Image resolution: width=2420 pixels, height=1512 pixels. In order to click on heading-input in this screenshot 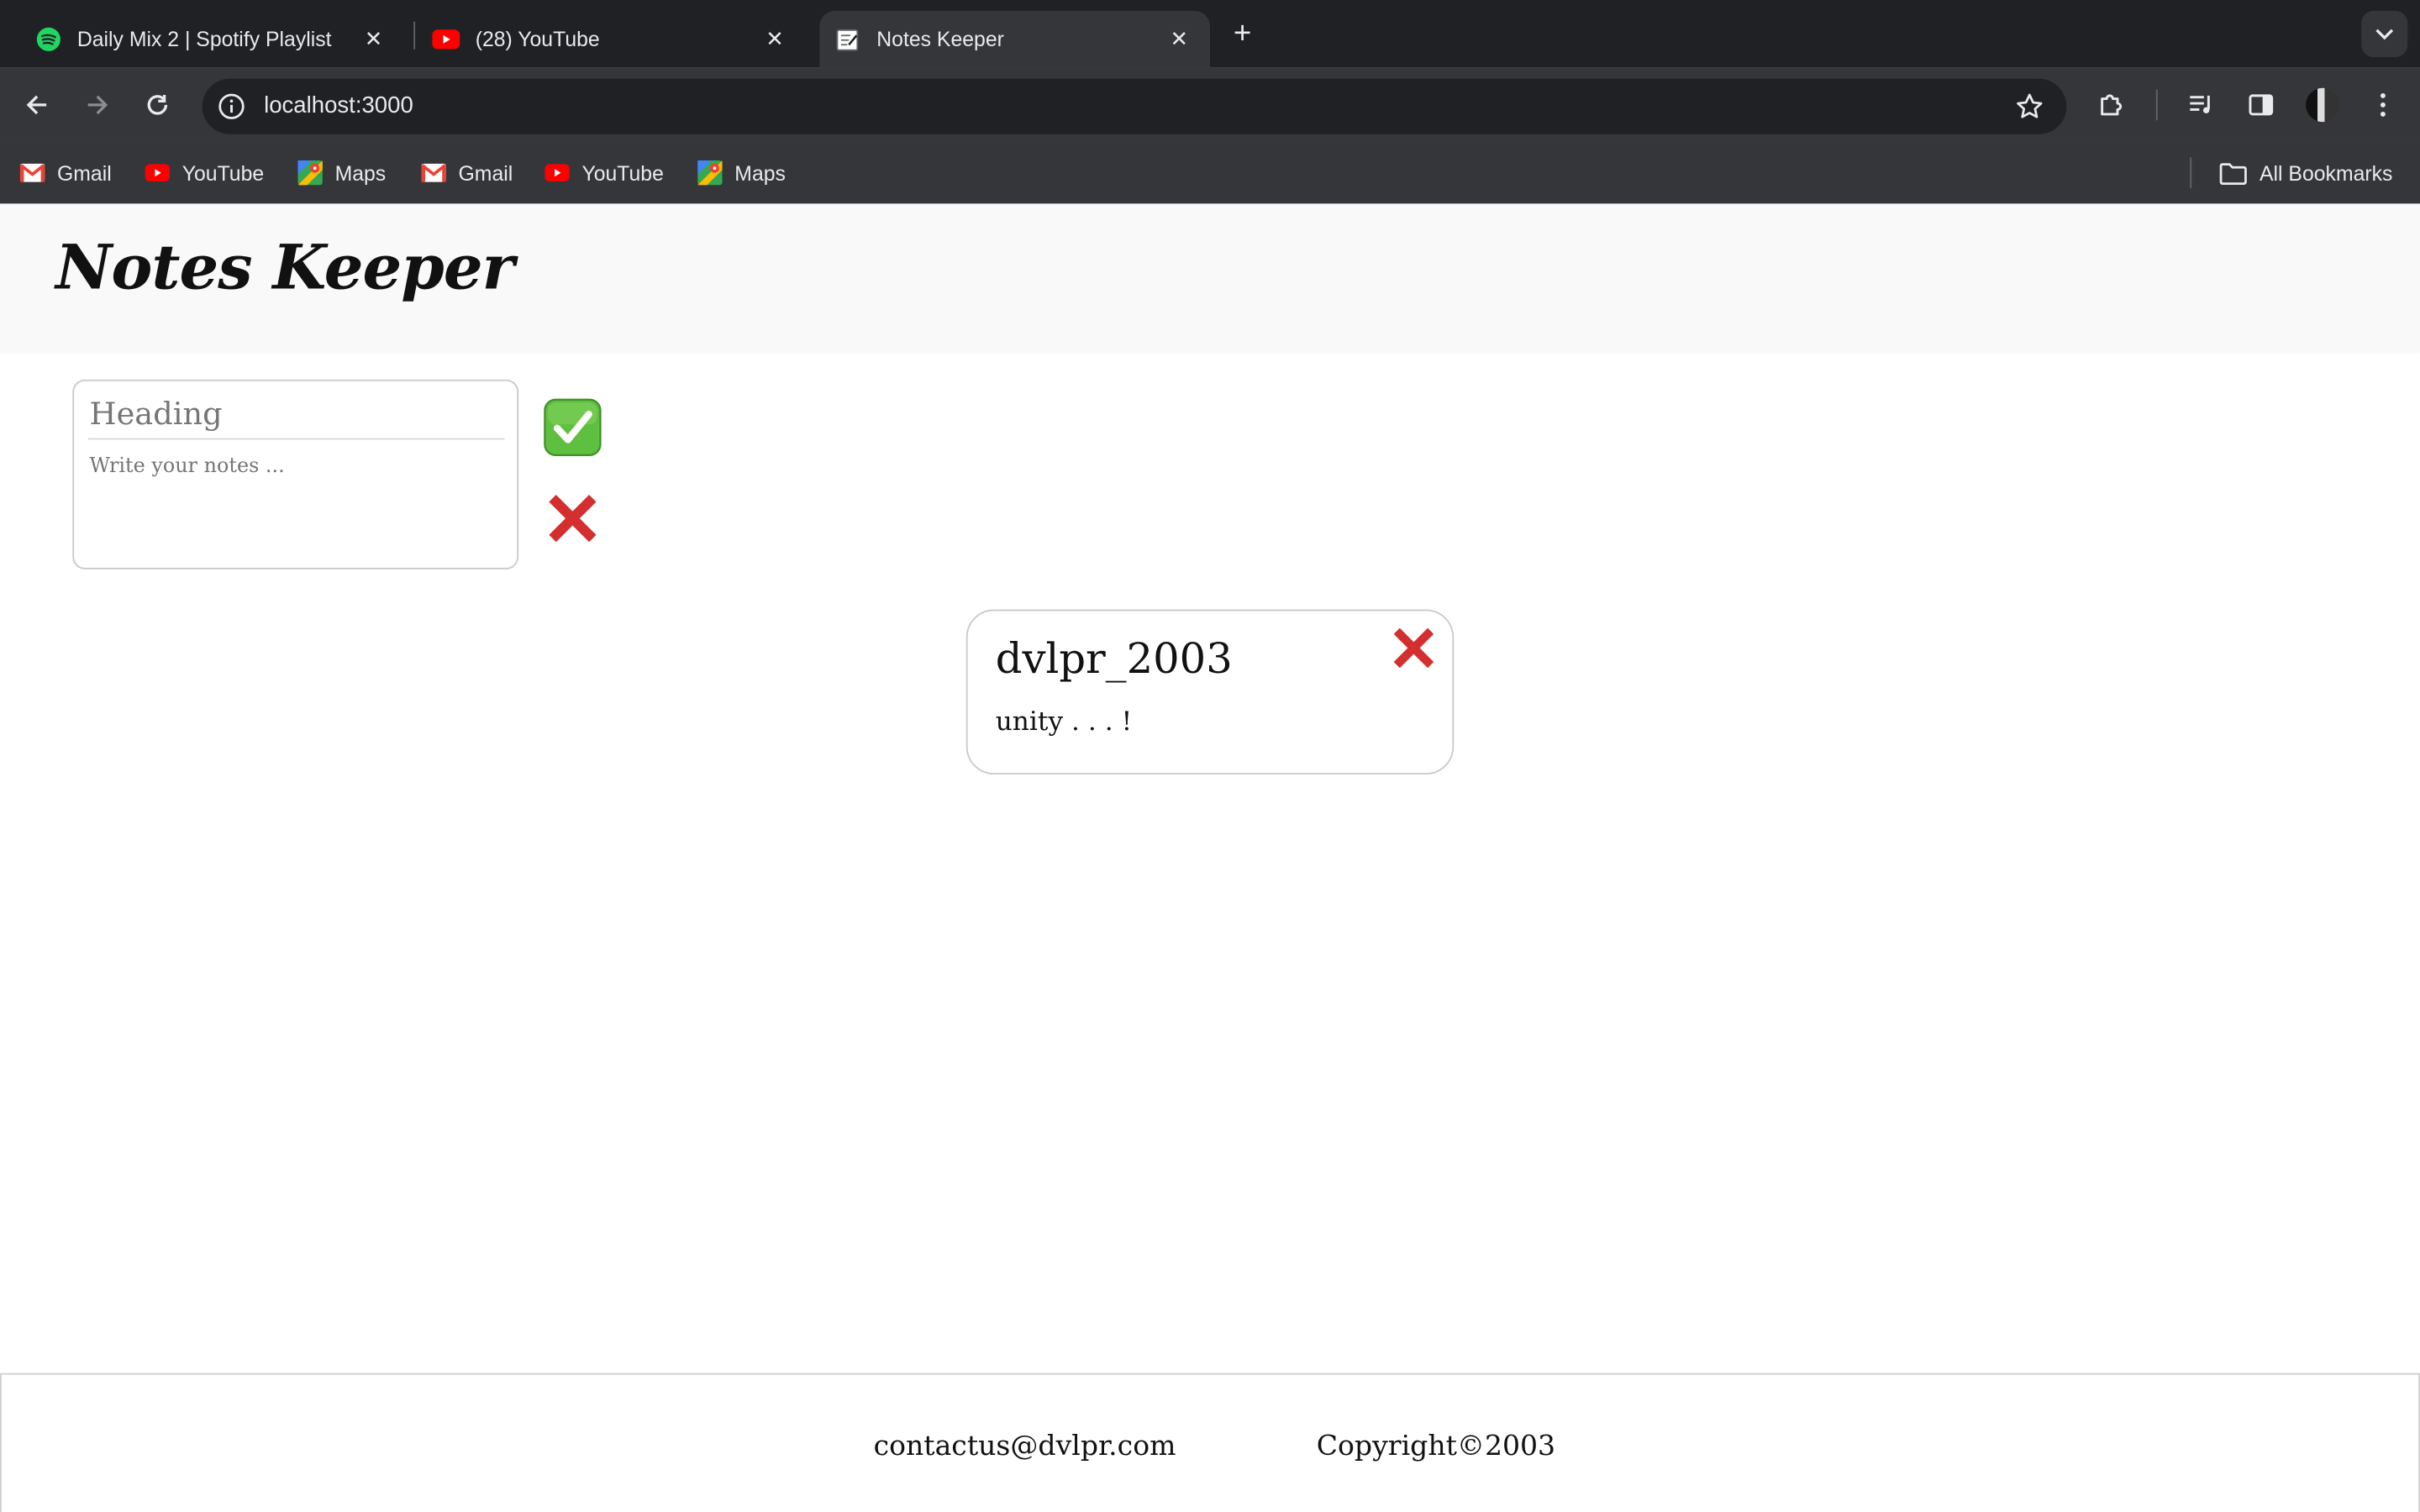, I will do `click(296, 413)`.